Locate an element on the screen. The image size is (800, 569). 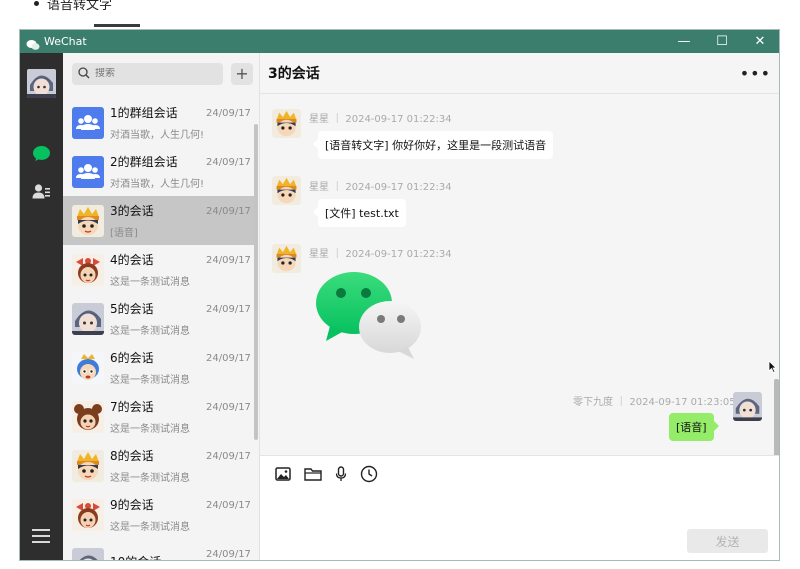
conversation-preview: [语音] is located at coordinates (124, 233).